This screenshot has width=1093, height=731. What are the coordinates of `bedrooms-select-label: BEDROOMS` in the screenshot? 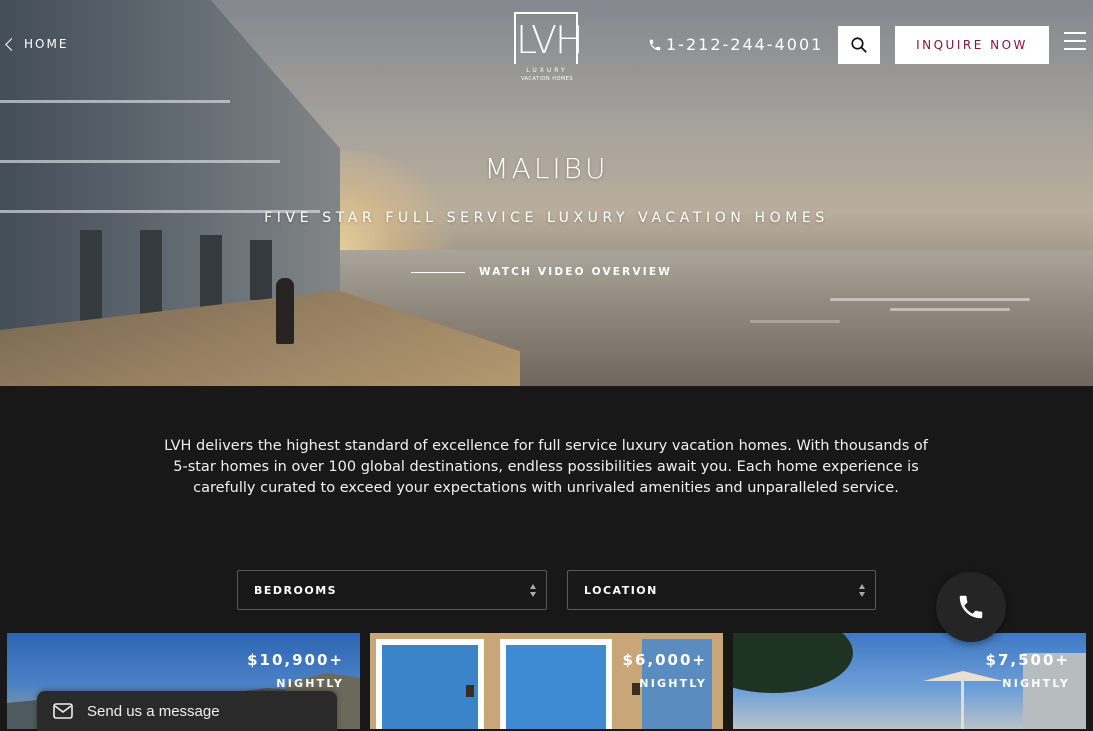 It's located at (296, 590).